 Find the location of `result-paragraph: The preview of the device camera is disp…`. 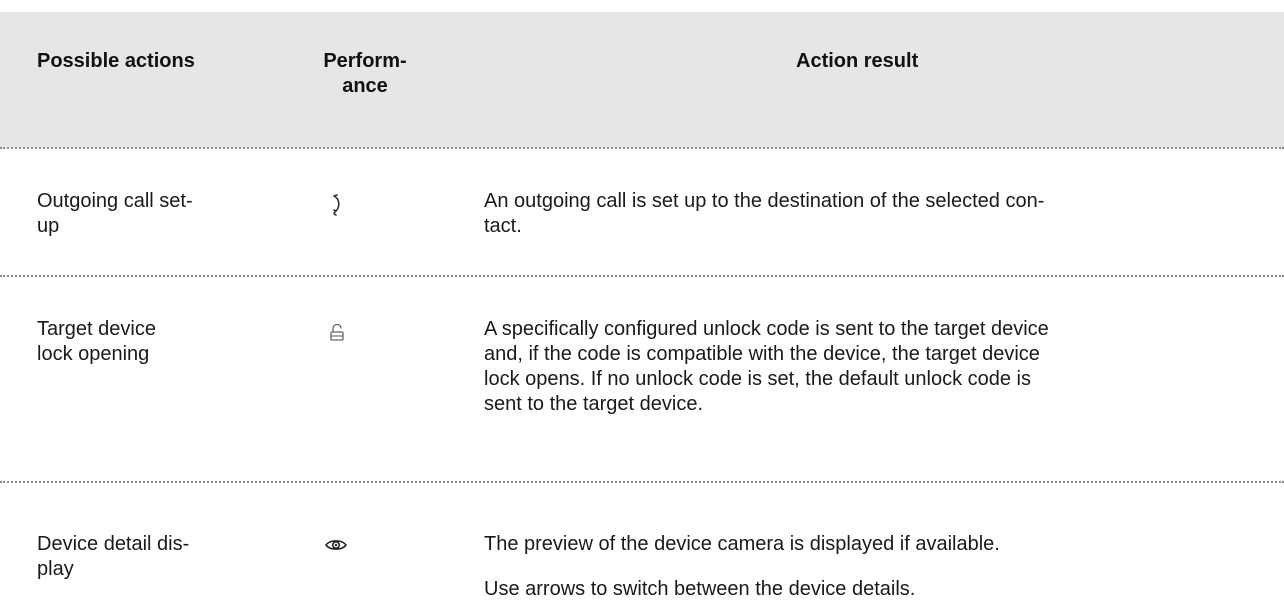

result-paragraph: The preview of the device camera is disp… is located at coordinates (742, 544).